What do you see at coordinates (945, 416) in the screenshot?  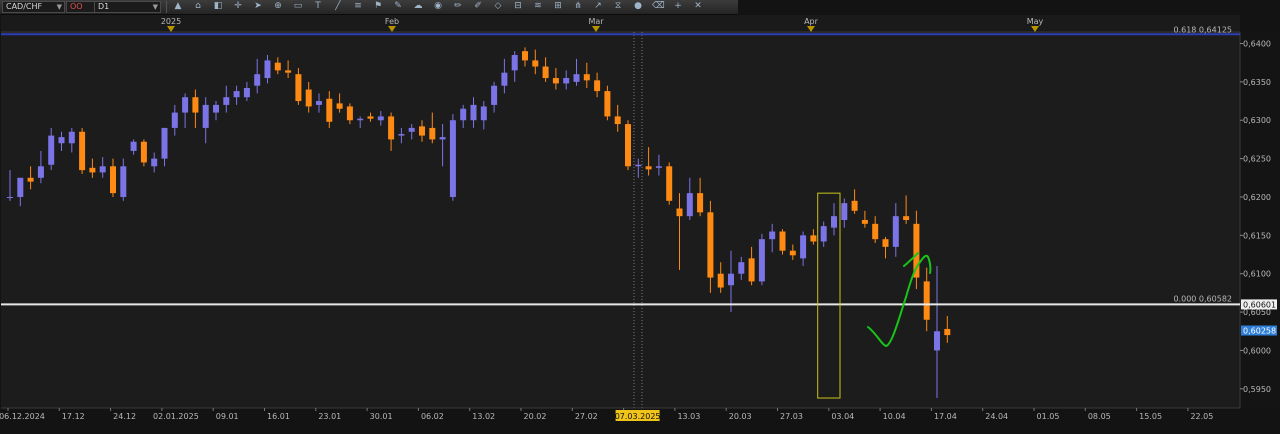 I see `x-tick-label: 17.04` at bounding box center [945, 416].